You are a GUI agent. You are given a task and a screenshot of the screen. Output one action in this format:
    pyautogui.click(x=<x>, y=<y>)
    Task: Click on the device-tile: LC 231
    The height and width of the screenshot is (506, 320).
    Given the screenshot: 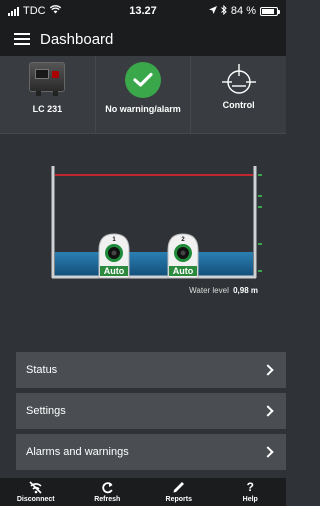 What is the action you would take?
    pyautogui.click(x=48, y=94)
    